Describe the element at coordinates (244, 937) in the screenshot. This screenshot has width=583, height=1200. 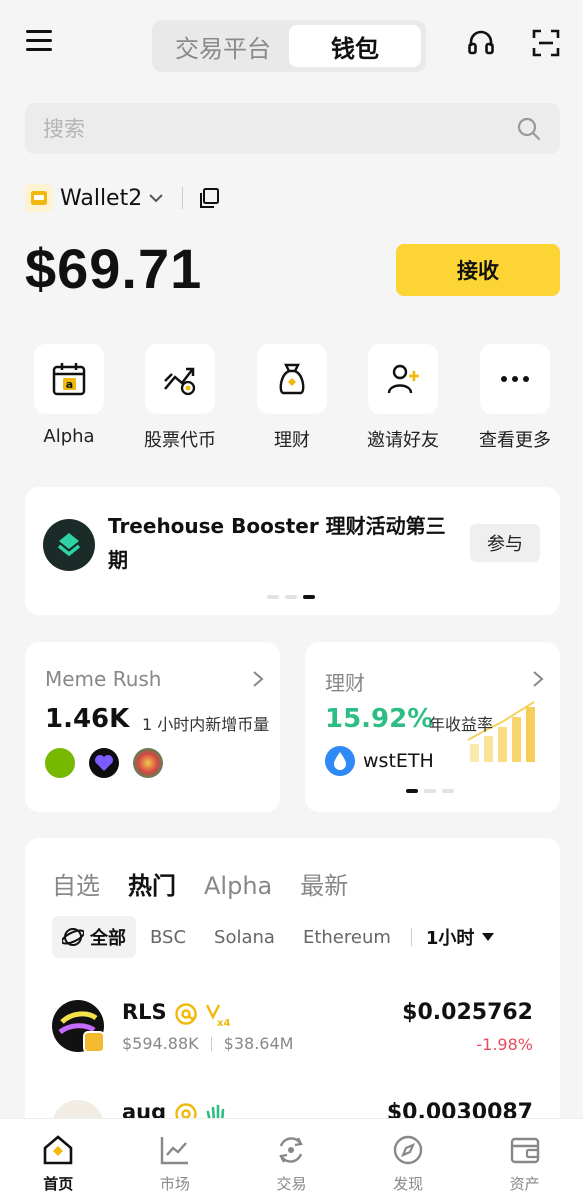
I see `chip-solana: Solana` at that location.